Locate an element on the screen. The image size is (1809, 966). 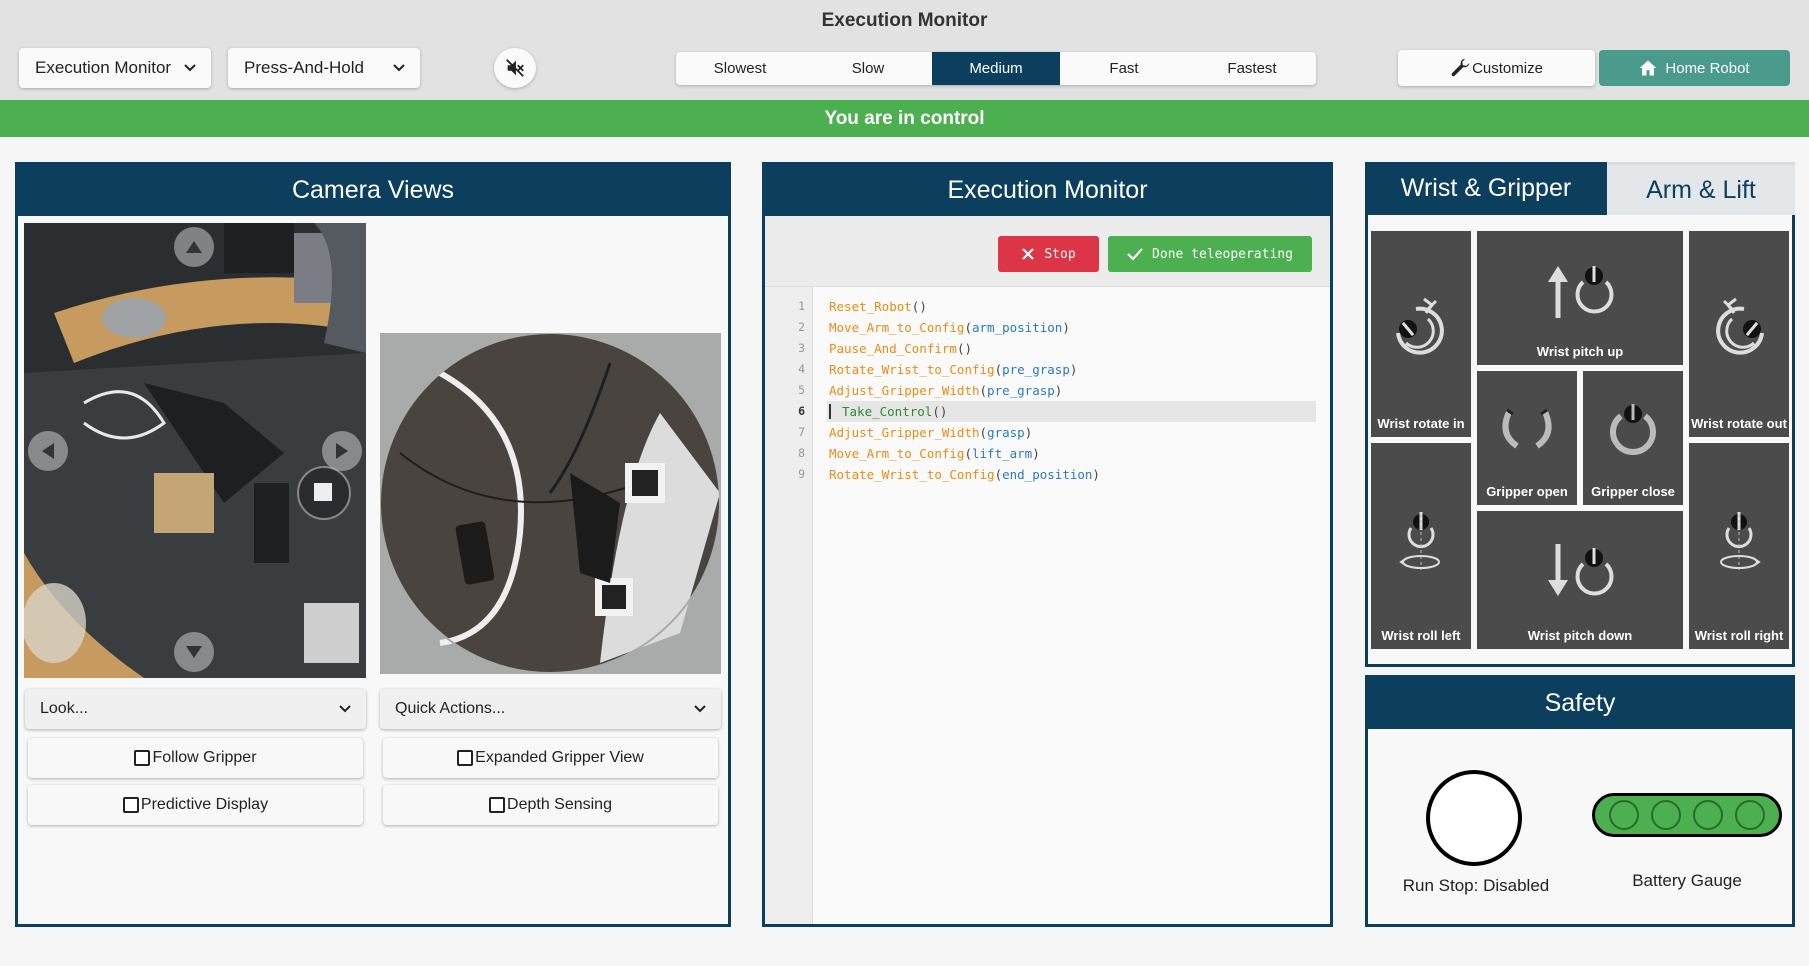
page-title: Execution Monitor is located at coordinates (904, 20).